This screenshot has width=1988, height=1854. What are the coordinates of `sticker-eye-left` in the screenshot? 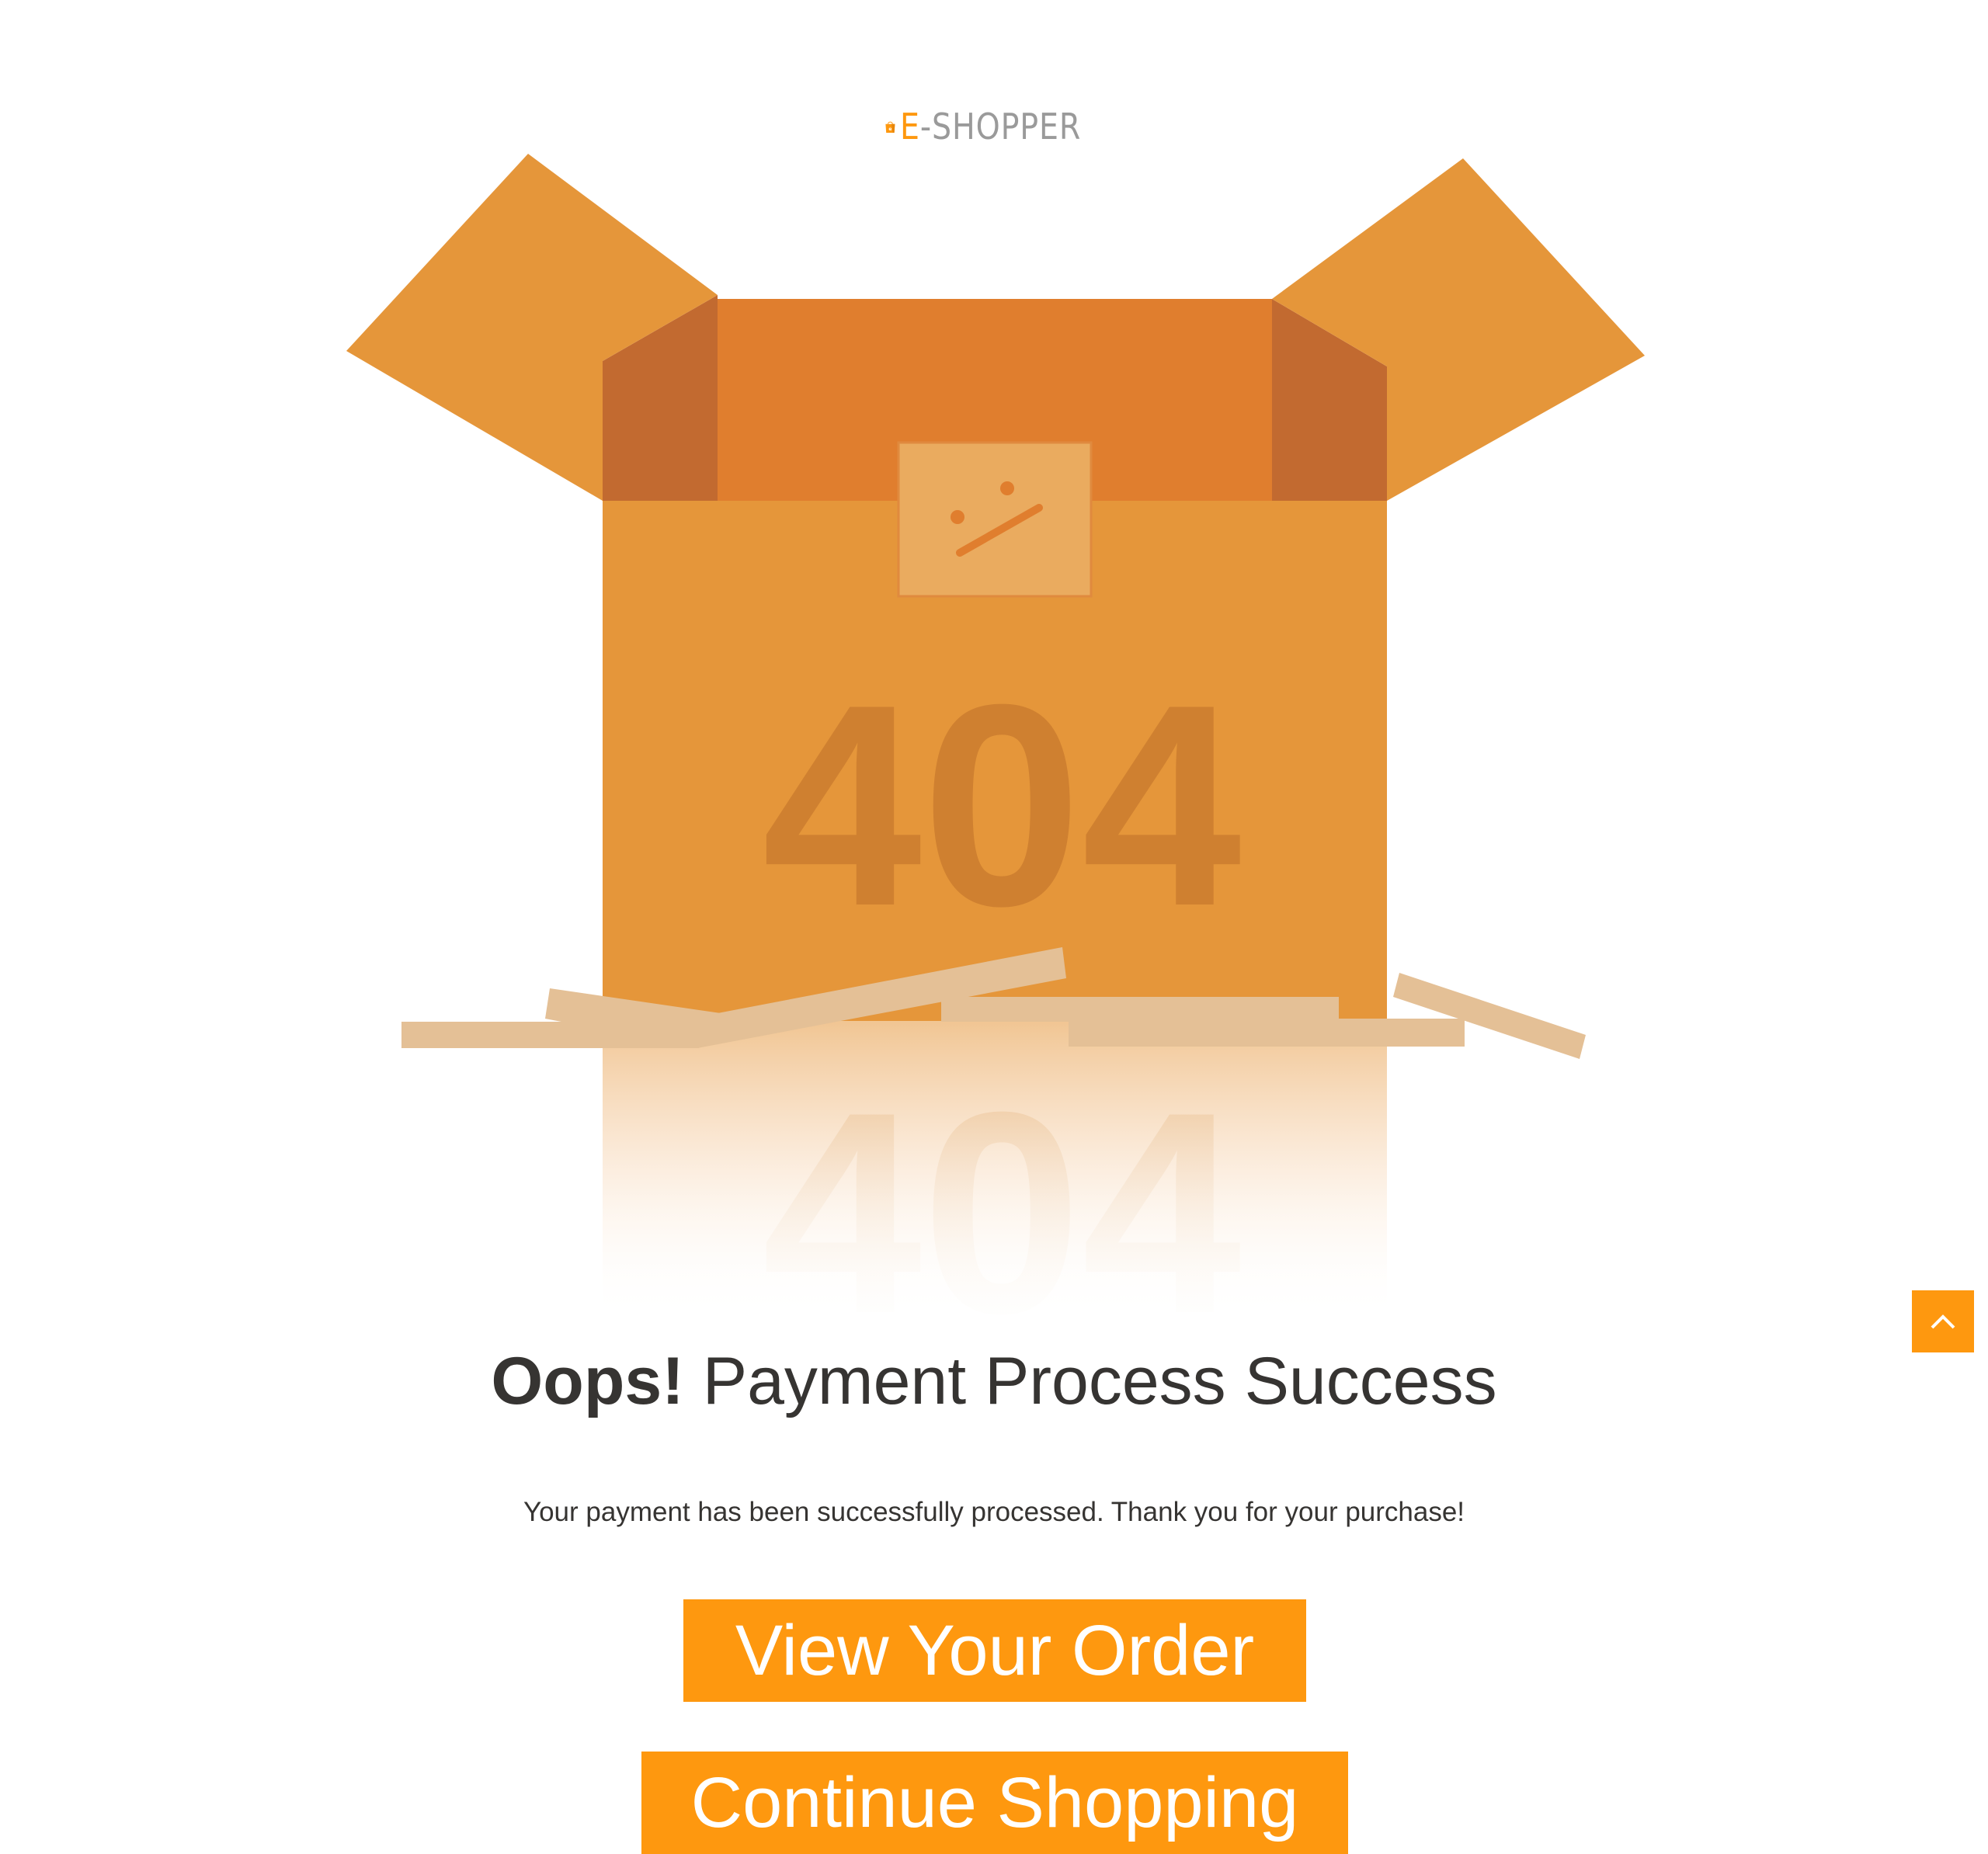 It's located at (958, 517).